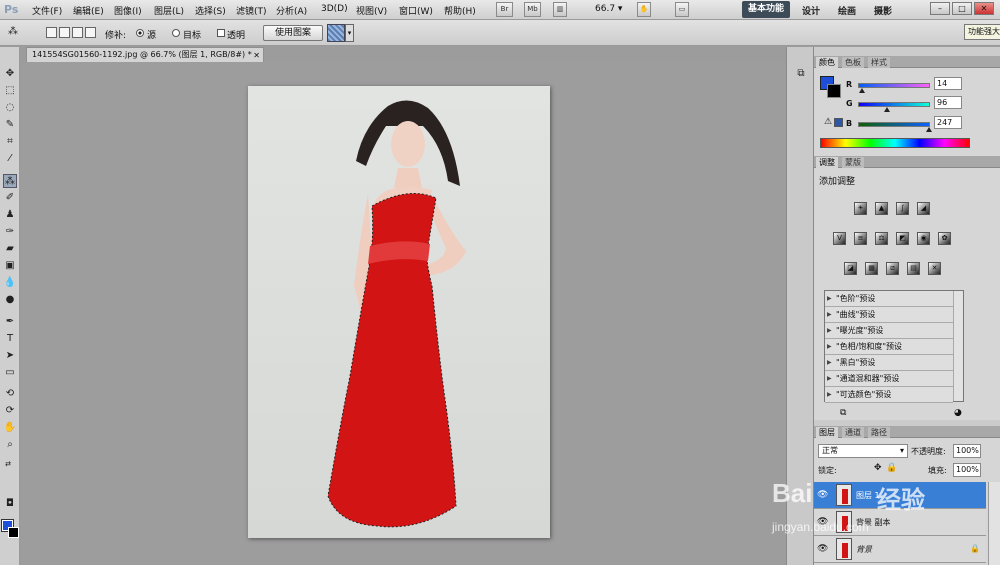 This screenshot has height=565, width=1000. Describe the element at coordinates (889, 347) in the screenshot. I see `preset-hue-saturation: "色相/饱和度"预设` at that location.